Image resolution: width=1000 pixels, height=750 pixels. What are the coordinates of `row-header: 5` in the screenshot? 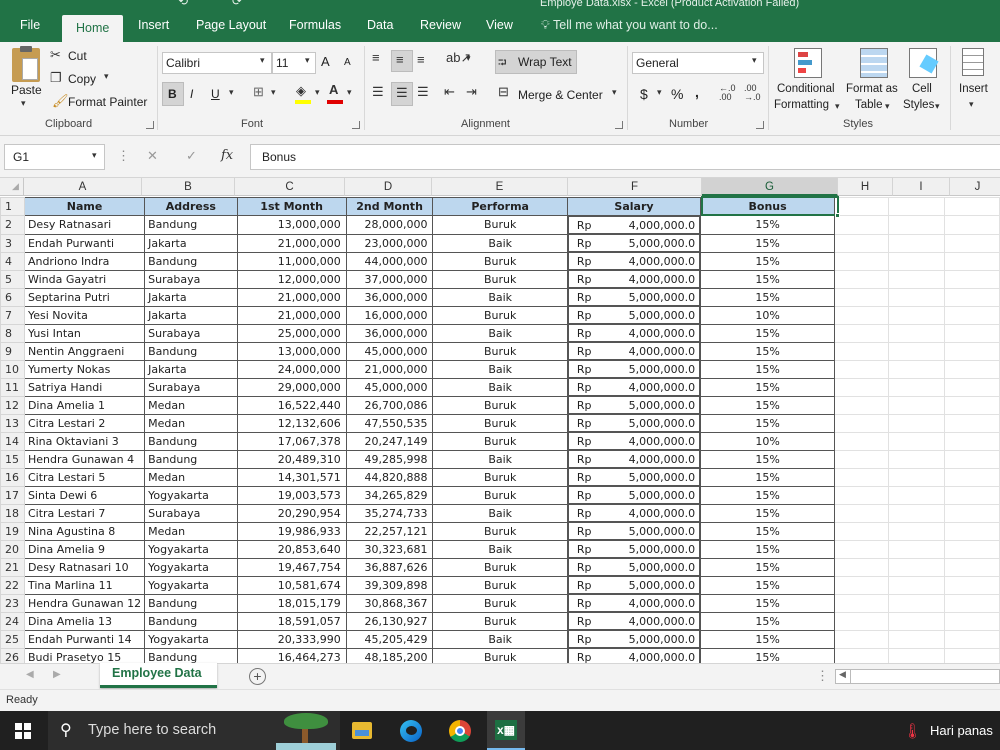 It's located at (12, 279).